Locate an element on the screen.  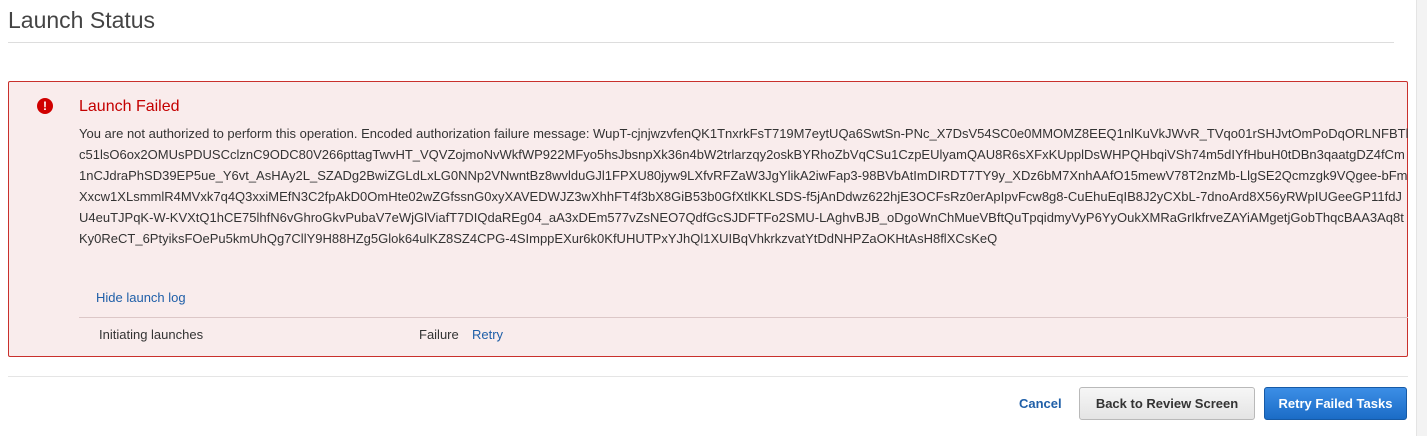
vertical-scrollbar is located at coordinates (1421, 218).